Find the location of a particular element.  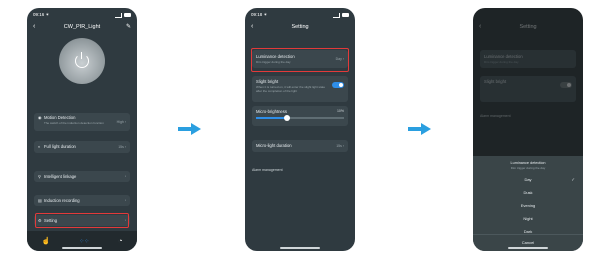

micro-brightness-value: 10% is located at coordinates (340, 111).